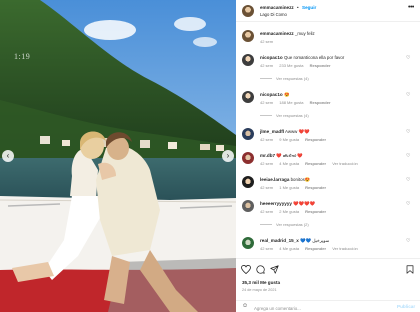 The width and height of the screenshot is (420, 312). Describe the element at coordinates (22, 56) in the screenshot. I see `photo-watermark: 1:19` at that location.